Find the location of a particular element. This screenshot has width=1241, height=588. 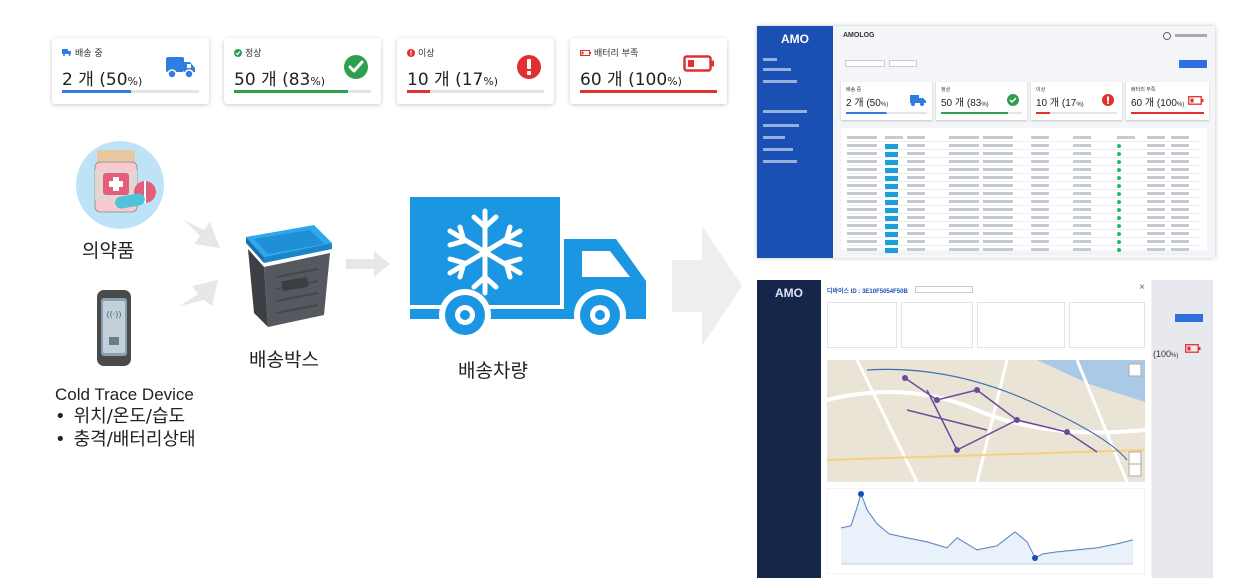

check-circle-icon is located at coordinates (1013, 100).